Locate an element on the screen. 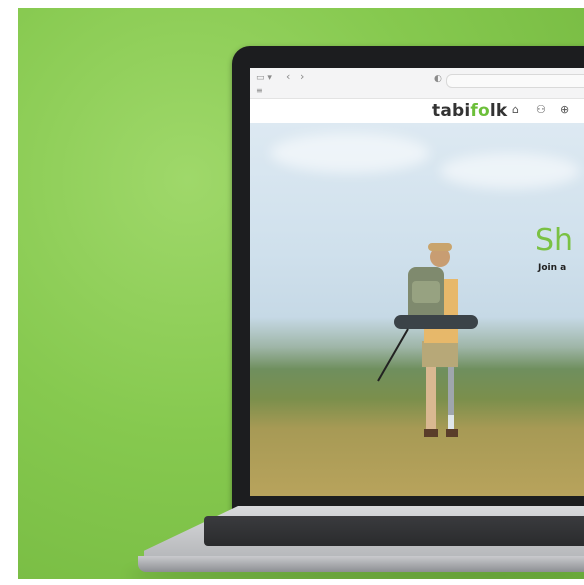  community-icon: ⚇ is located at coordinates (541, 109).